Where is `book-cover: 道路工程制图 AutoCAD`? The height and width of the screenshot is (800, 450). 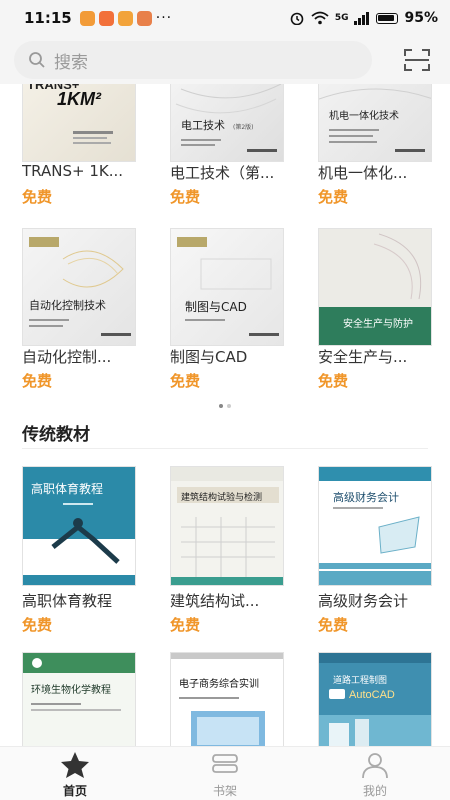 book-cover: 道路工程制图 AutoCAD is located at coordinates (375, 699).